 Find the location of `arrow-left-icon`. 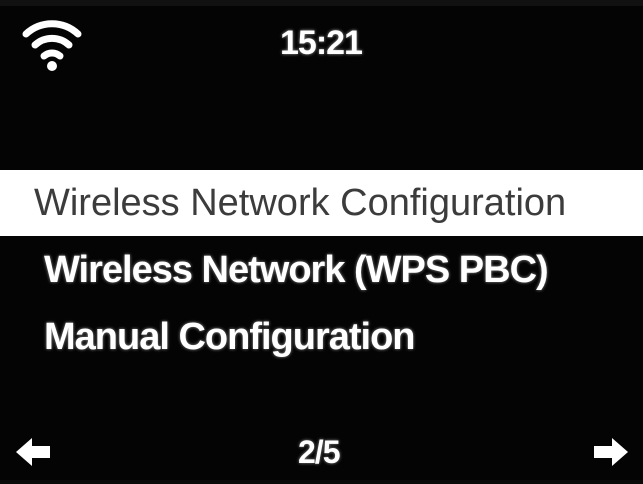

arrow-left-icon is located at coordinates (33, 452).